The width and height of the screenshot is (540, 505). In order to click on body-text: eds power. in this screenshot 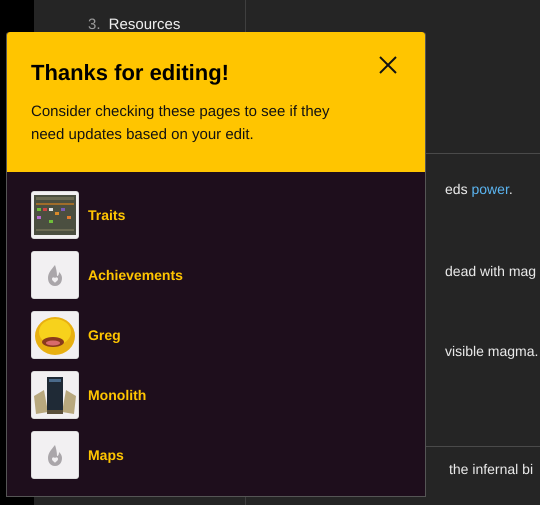, I will do `click(479, 189)`.